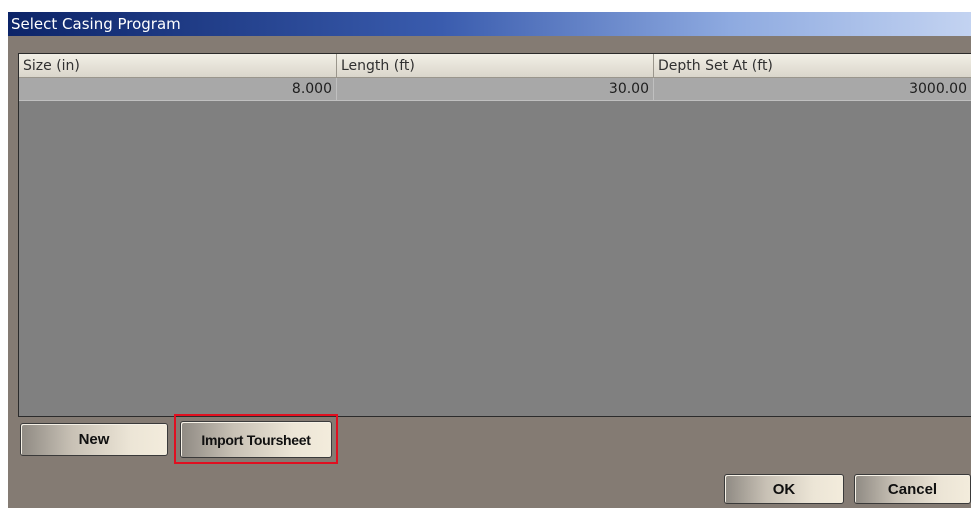 The width and height of the screenshot is (971, 508). I want to click on new-button: New, so click(94, 439).